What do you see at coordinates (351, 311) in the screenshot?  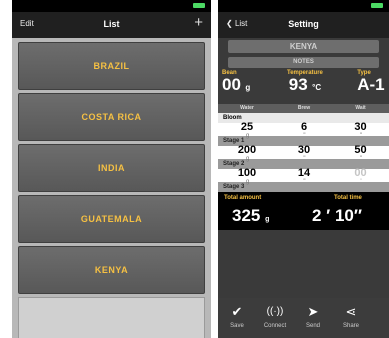 I see `share-icon: ⋖` at bounding box center [351, 311].